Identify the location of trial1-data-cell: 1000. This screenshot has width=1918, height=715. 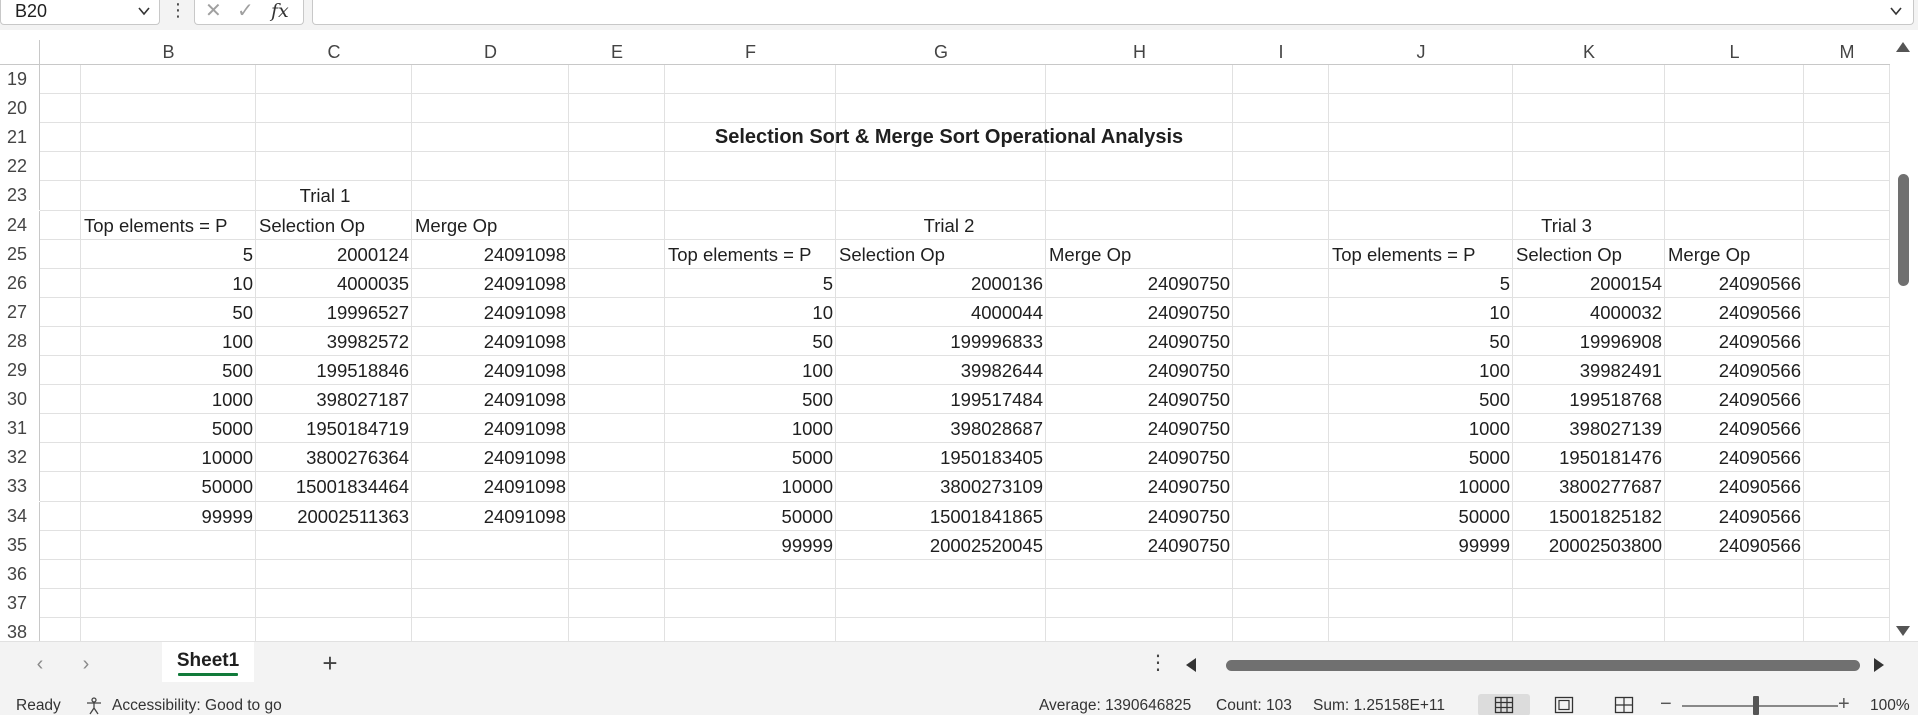
(168, 399).